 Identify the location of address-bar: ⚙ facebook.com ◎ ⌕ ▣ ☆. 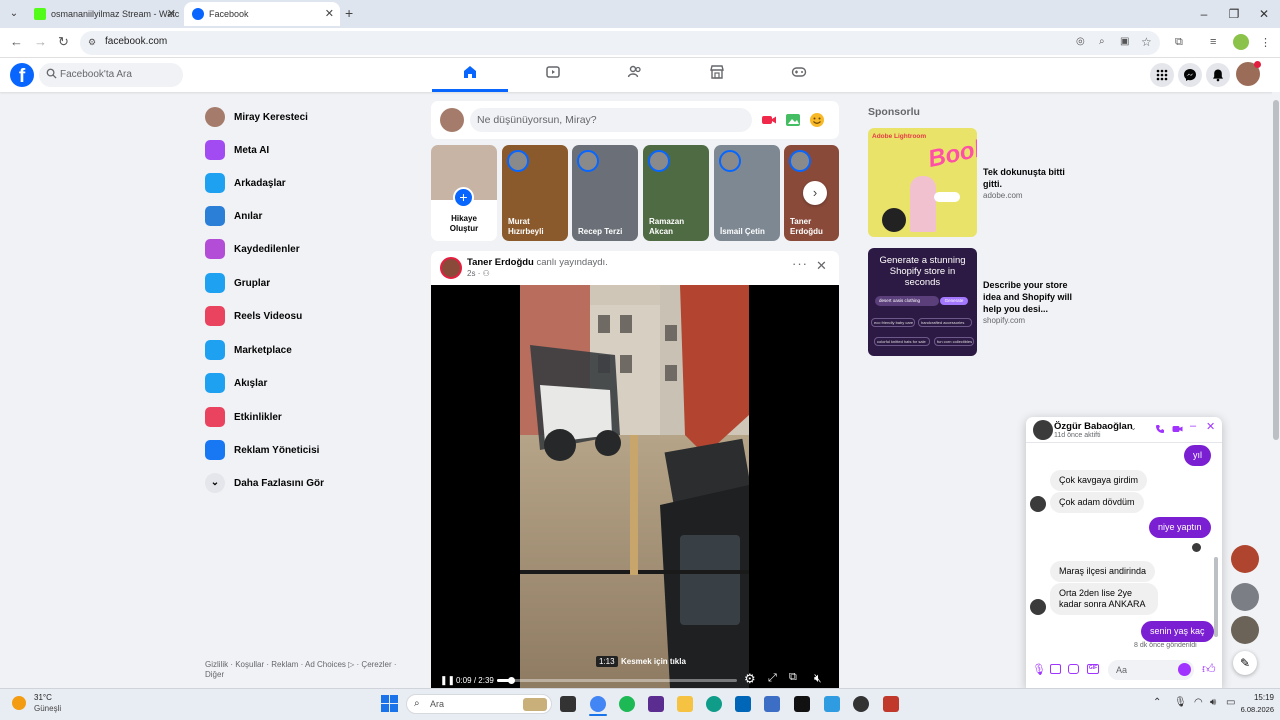
(620, 43).